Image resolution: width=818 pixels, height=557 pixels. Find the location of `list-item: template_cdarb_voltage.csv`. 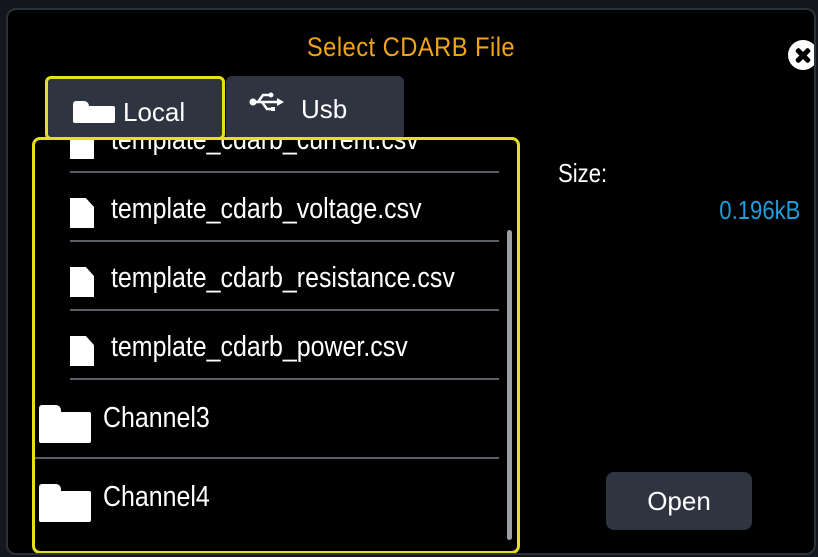

list-item: template_cdarb_voltage.csv is located at coordinates (267, 207).